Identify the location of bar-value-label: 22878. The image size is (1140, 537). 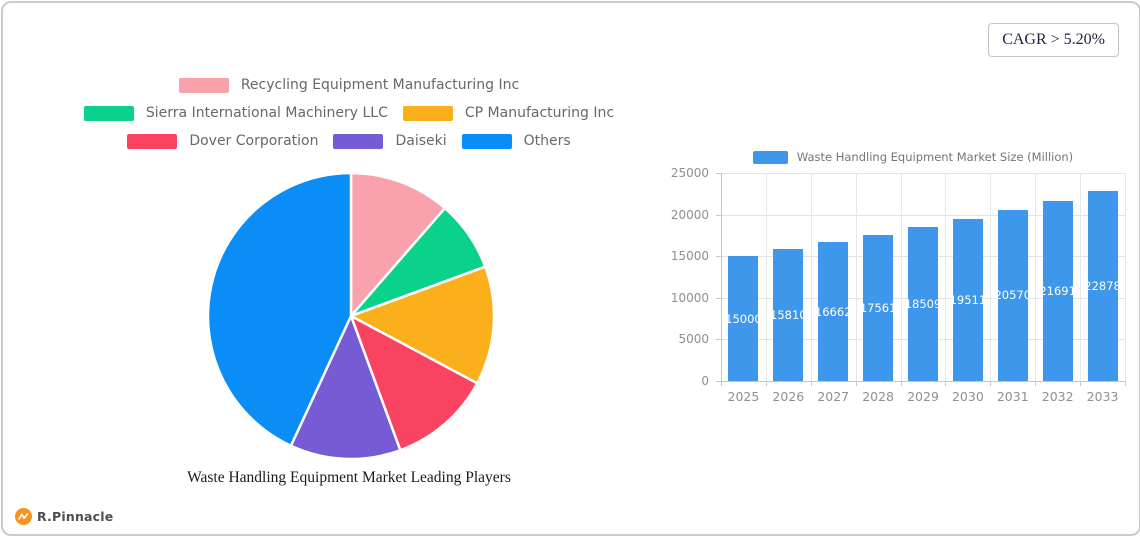
(1102, 285).